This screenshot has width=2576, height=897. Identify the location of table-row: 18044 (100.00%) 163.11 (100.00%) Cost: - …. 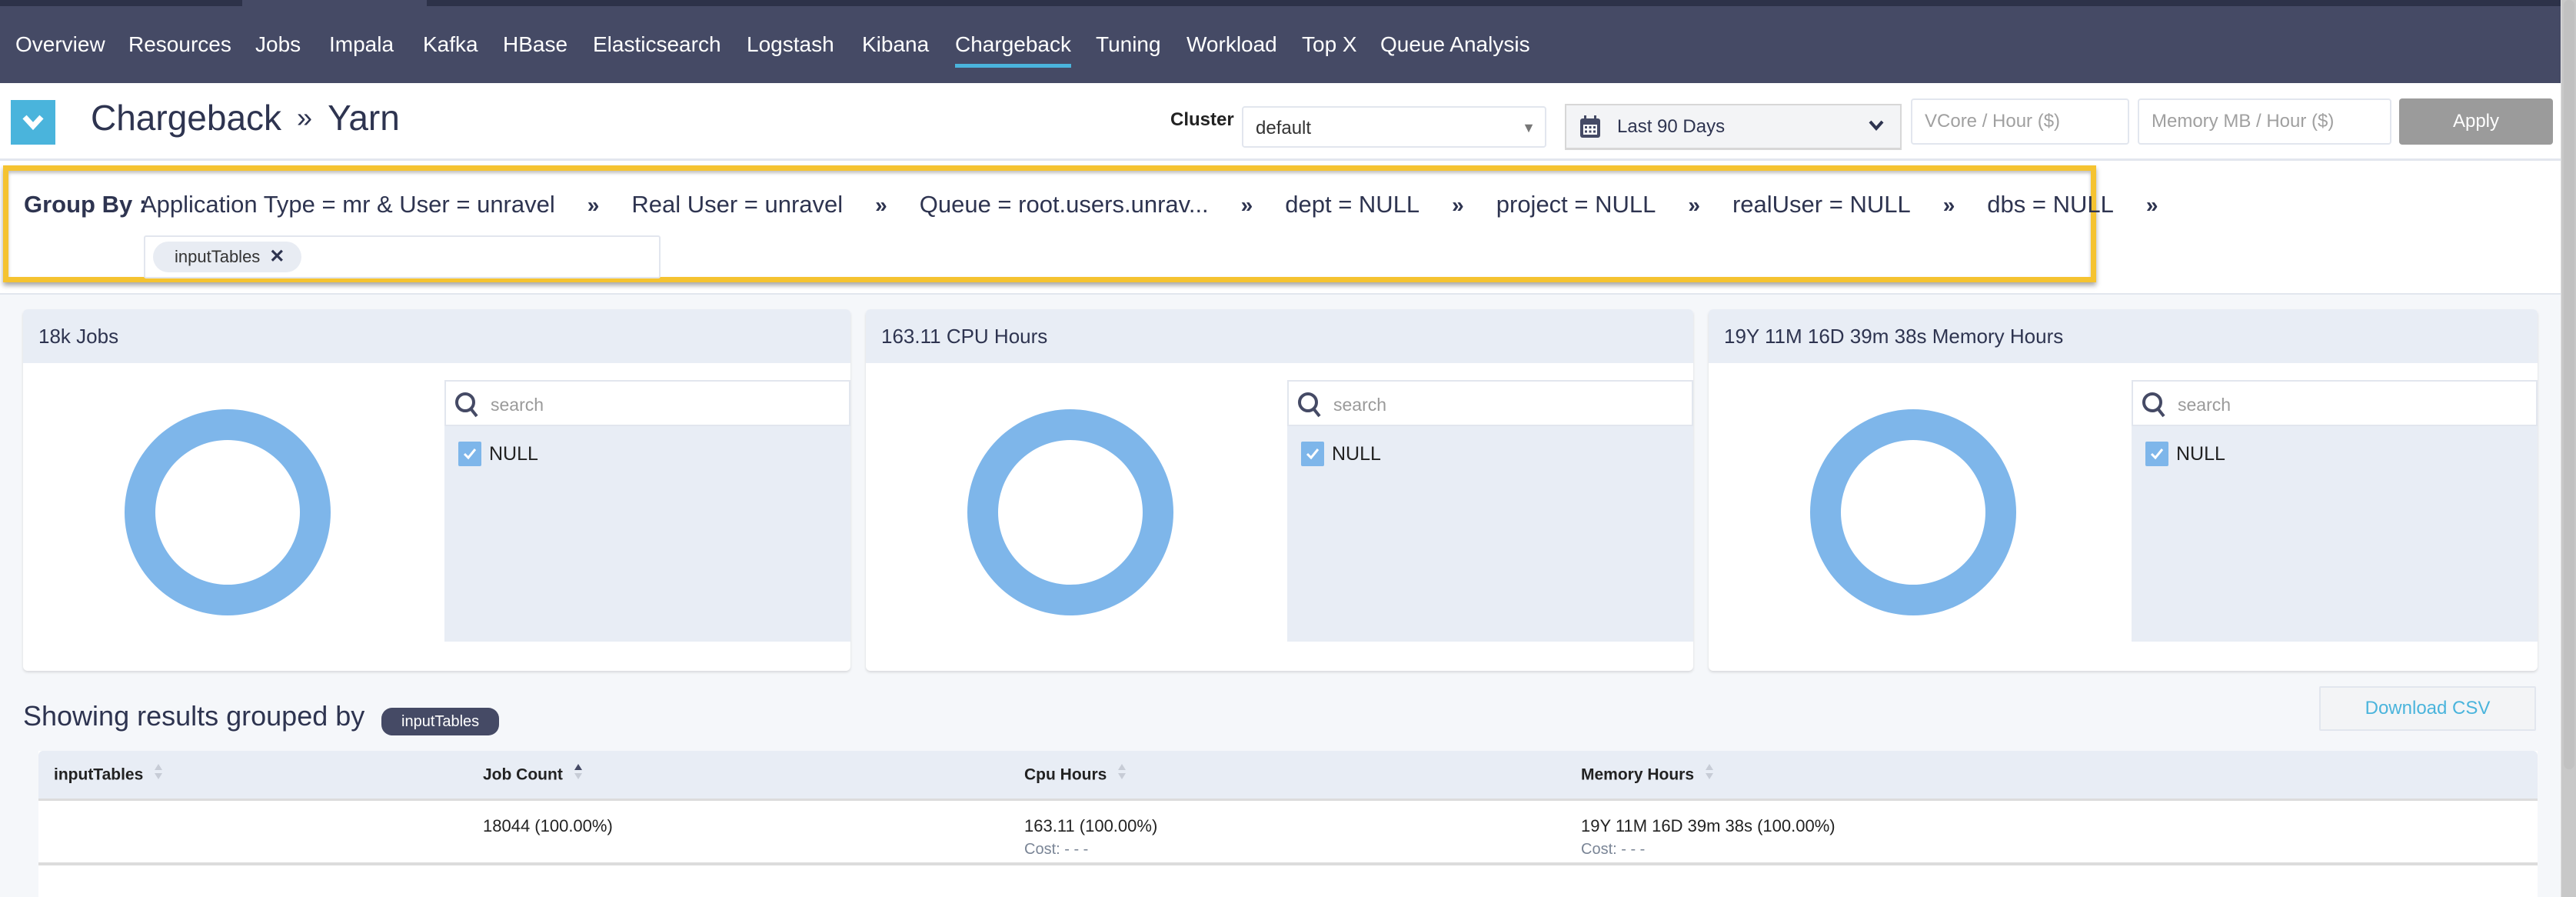
(1288, 833).